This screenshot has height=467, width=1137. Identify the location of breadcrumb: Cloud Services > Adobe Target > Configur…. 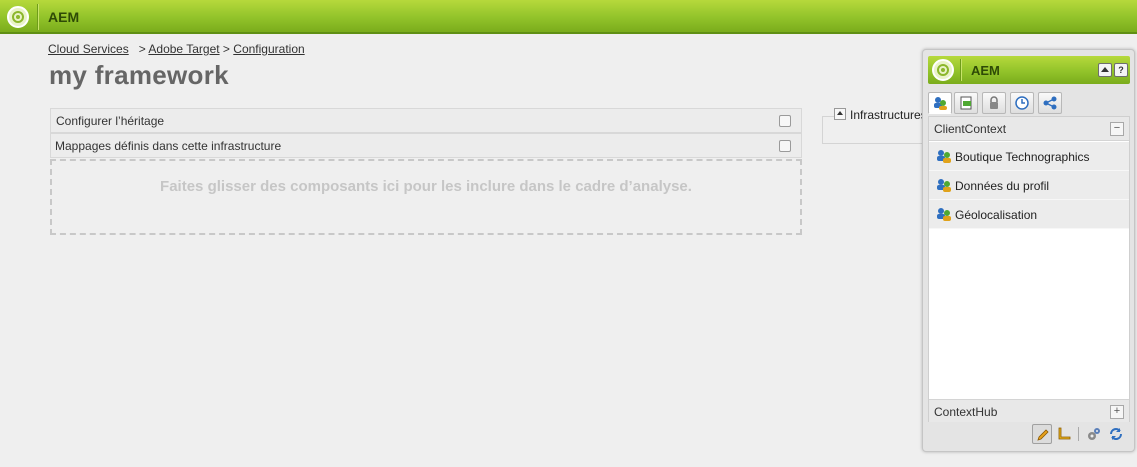
(176, 49).